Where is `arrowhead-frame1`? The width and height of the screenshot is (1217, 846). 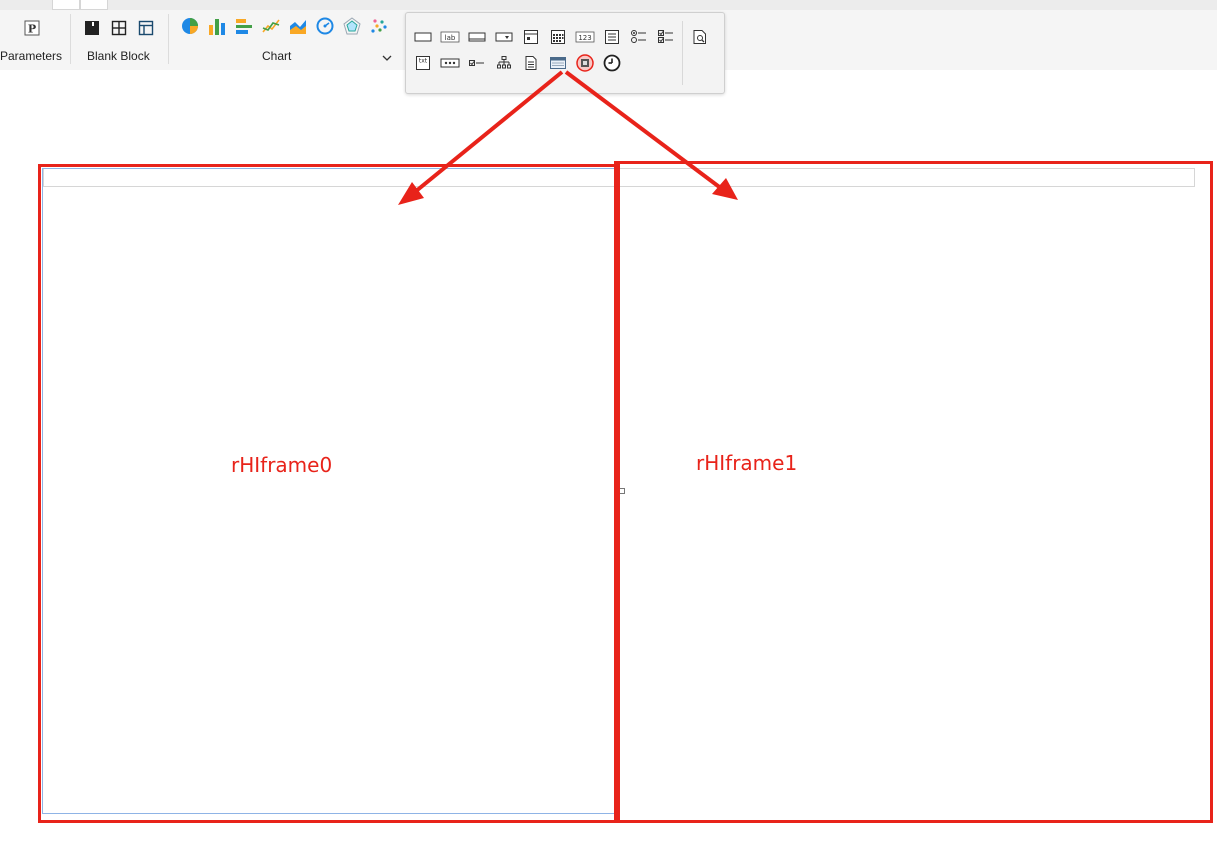 arrowhead-frame1 is located at coordinates (725, 189).